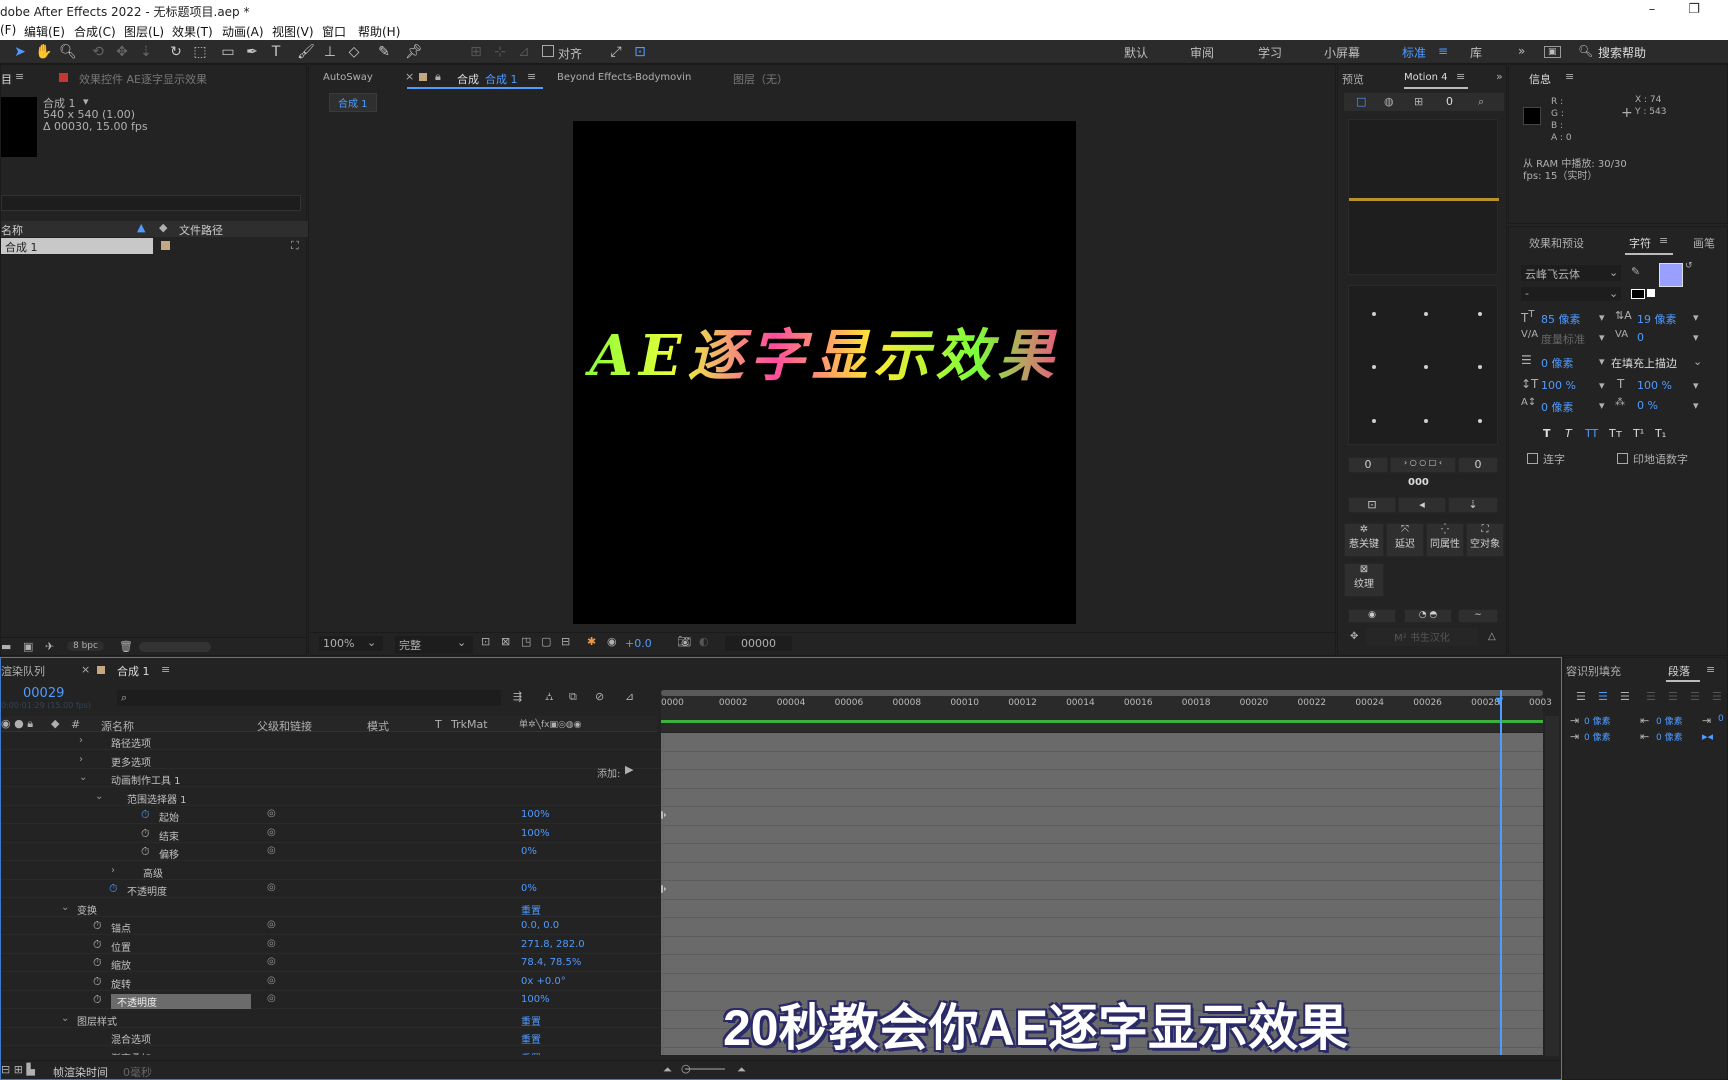 The height and width of the screenshot is (1080, 1728). Describe the element at coordinates (1663, 240) in the screenshot. I see `character-menu-icon: ≡` at that location.